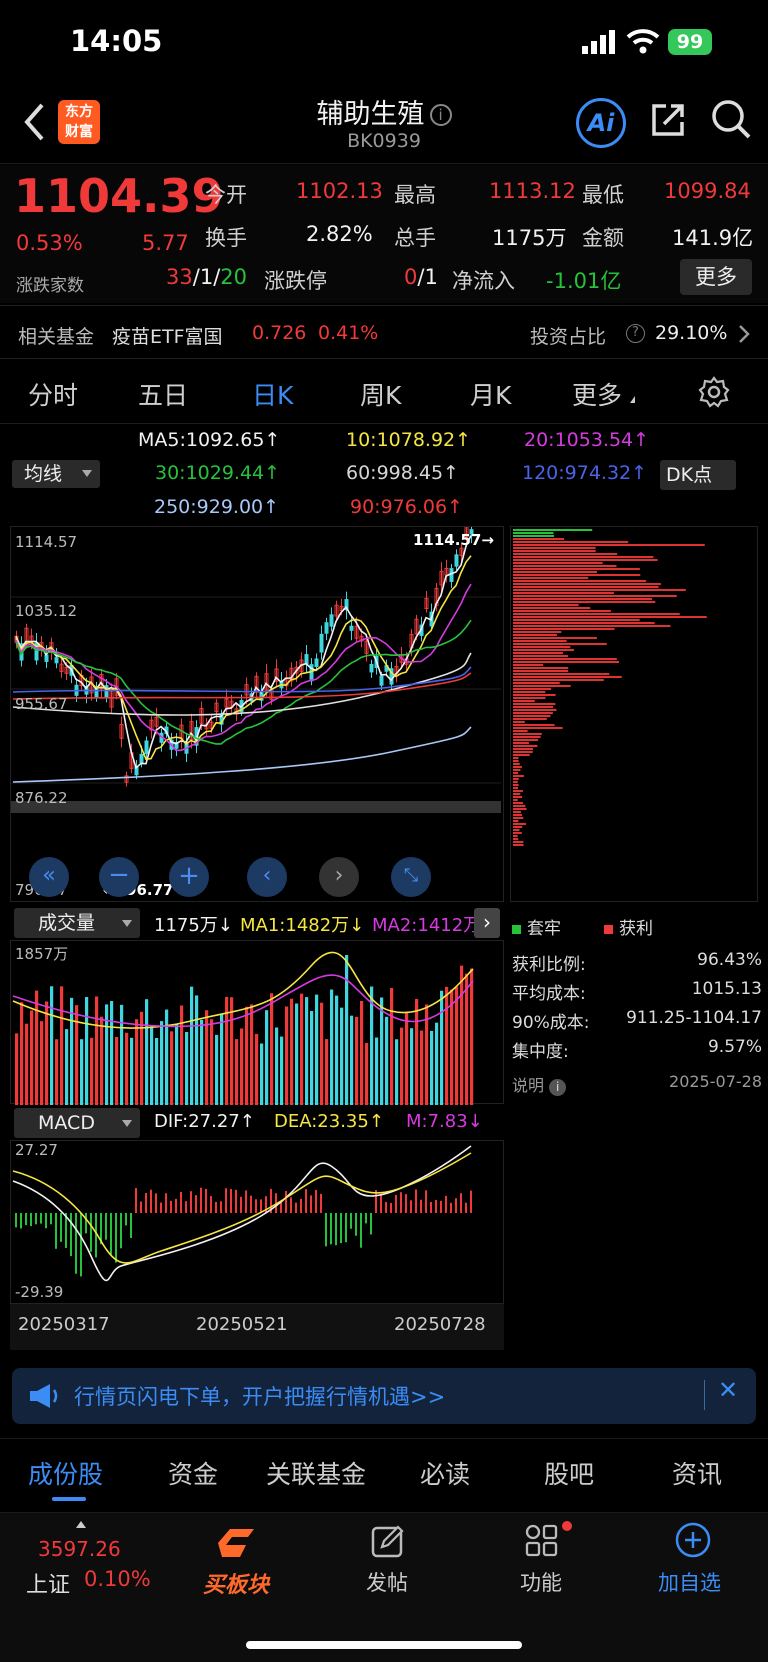 This screenshot has width=768, height=1662. I want to click on volume-header: 成交量 1175万↓ MA1:1482万↓ MA2:1412万 ›, so click(257, 923).